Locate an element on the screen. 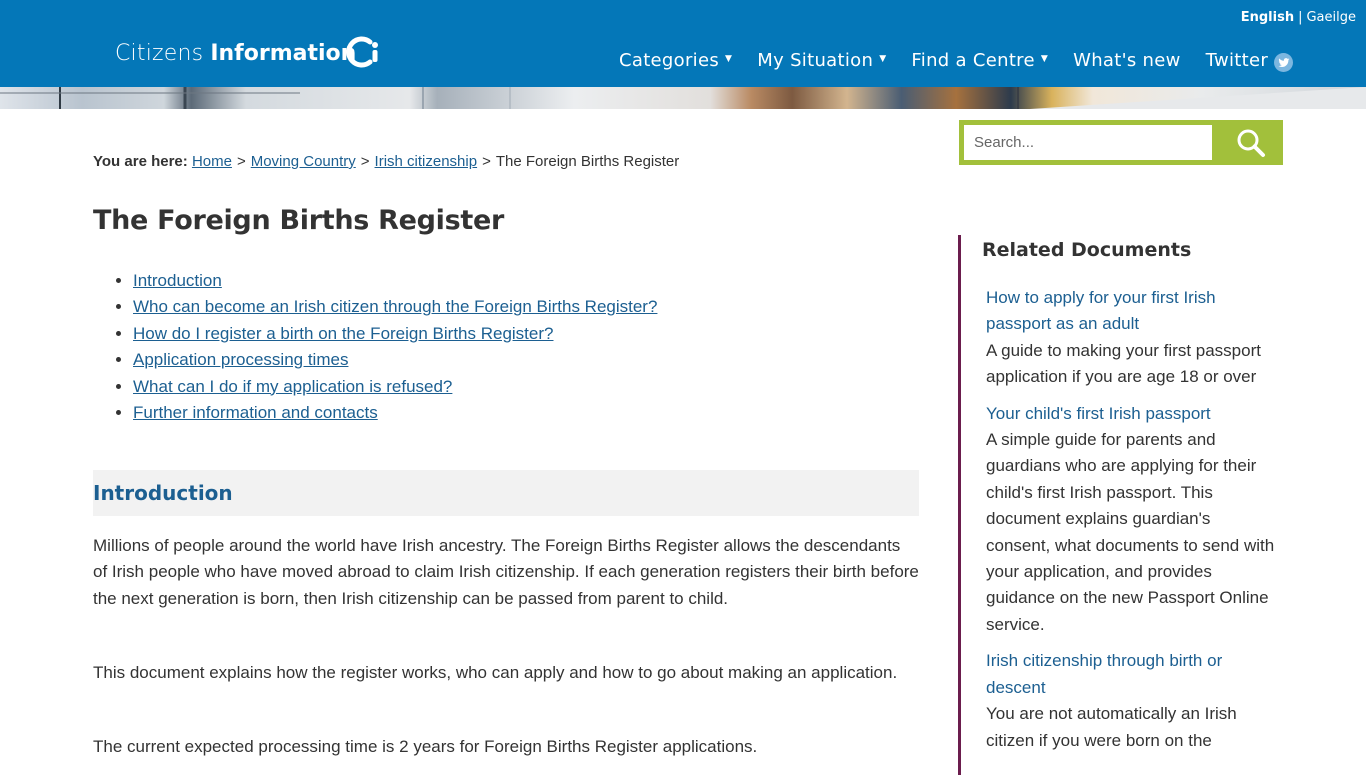 Image resolution: width=1366 pixels, height=775 pixels. nav-find-a-centre-label: Find a Centre is located at coordinates (973, 60).